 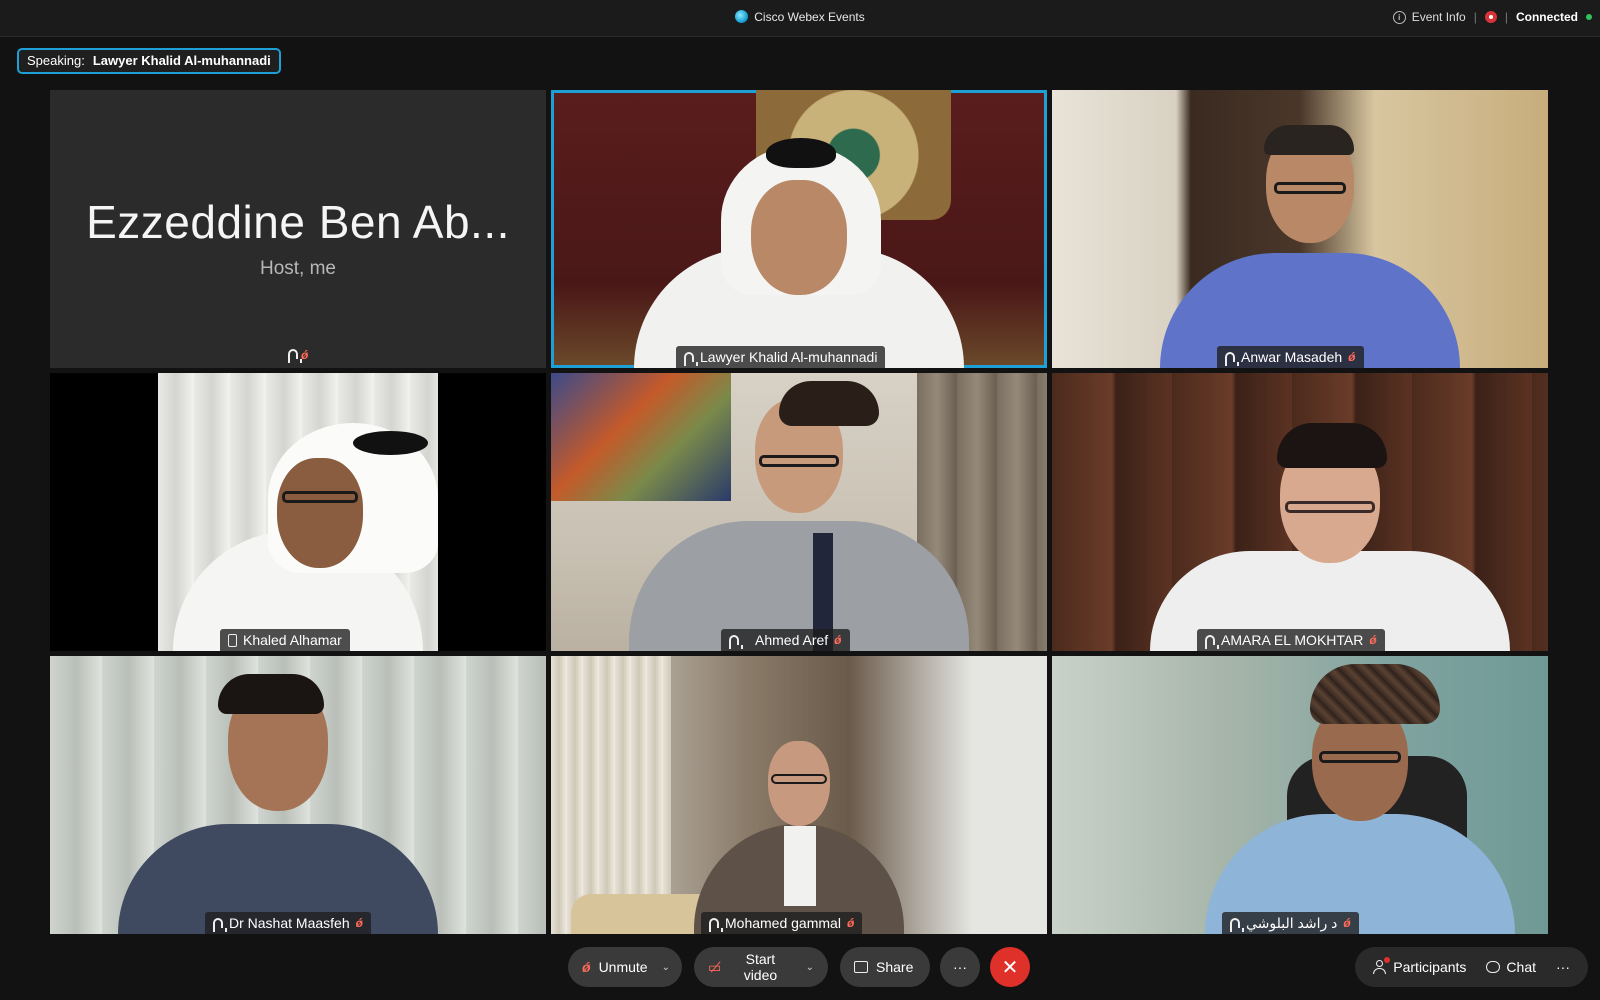 What do you see at coordinates (1589, 17) in the screenshot?
I see `connection-status-dot-icon` at bounding box center [1589, 17].